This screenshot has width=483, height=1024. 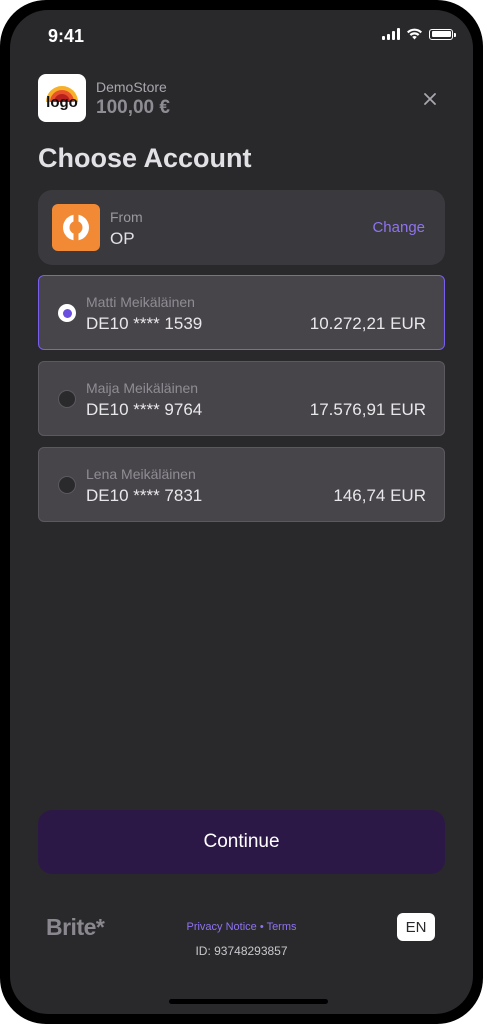 What do you see at coordinates (131, 87) in the screenshot?
I see `merchant-name: DemoStore` at bounding box center [131, 87].